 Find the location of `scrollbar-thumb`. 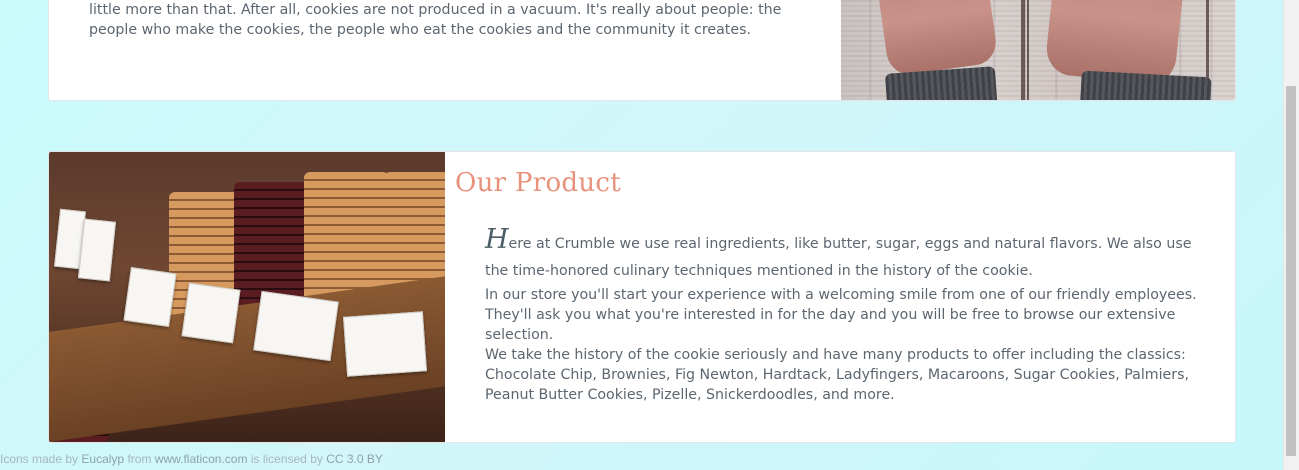

scrollbar-thumb is located at coordinates (1291, 271).